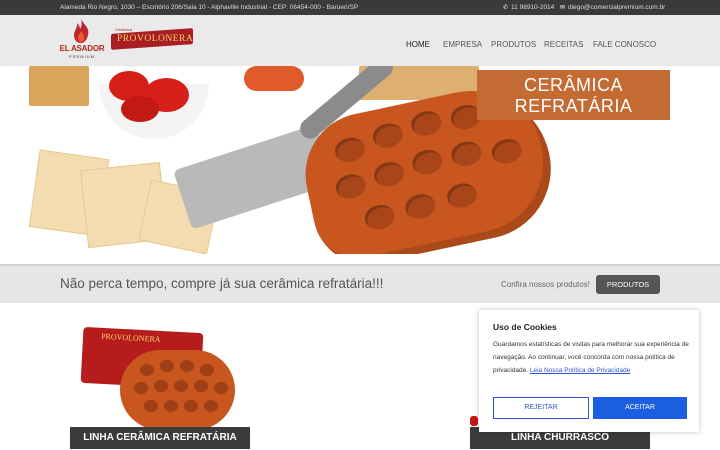 The image size is (720, 450). I want to click on brand-name: EL ASADOR, so click(82, 48).